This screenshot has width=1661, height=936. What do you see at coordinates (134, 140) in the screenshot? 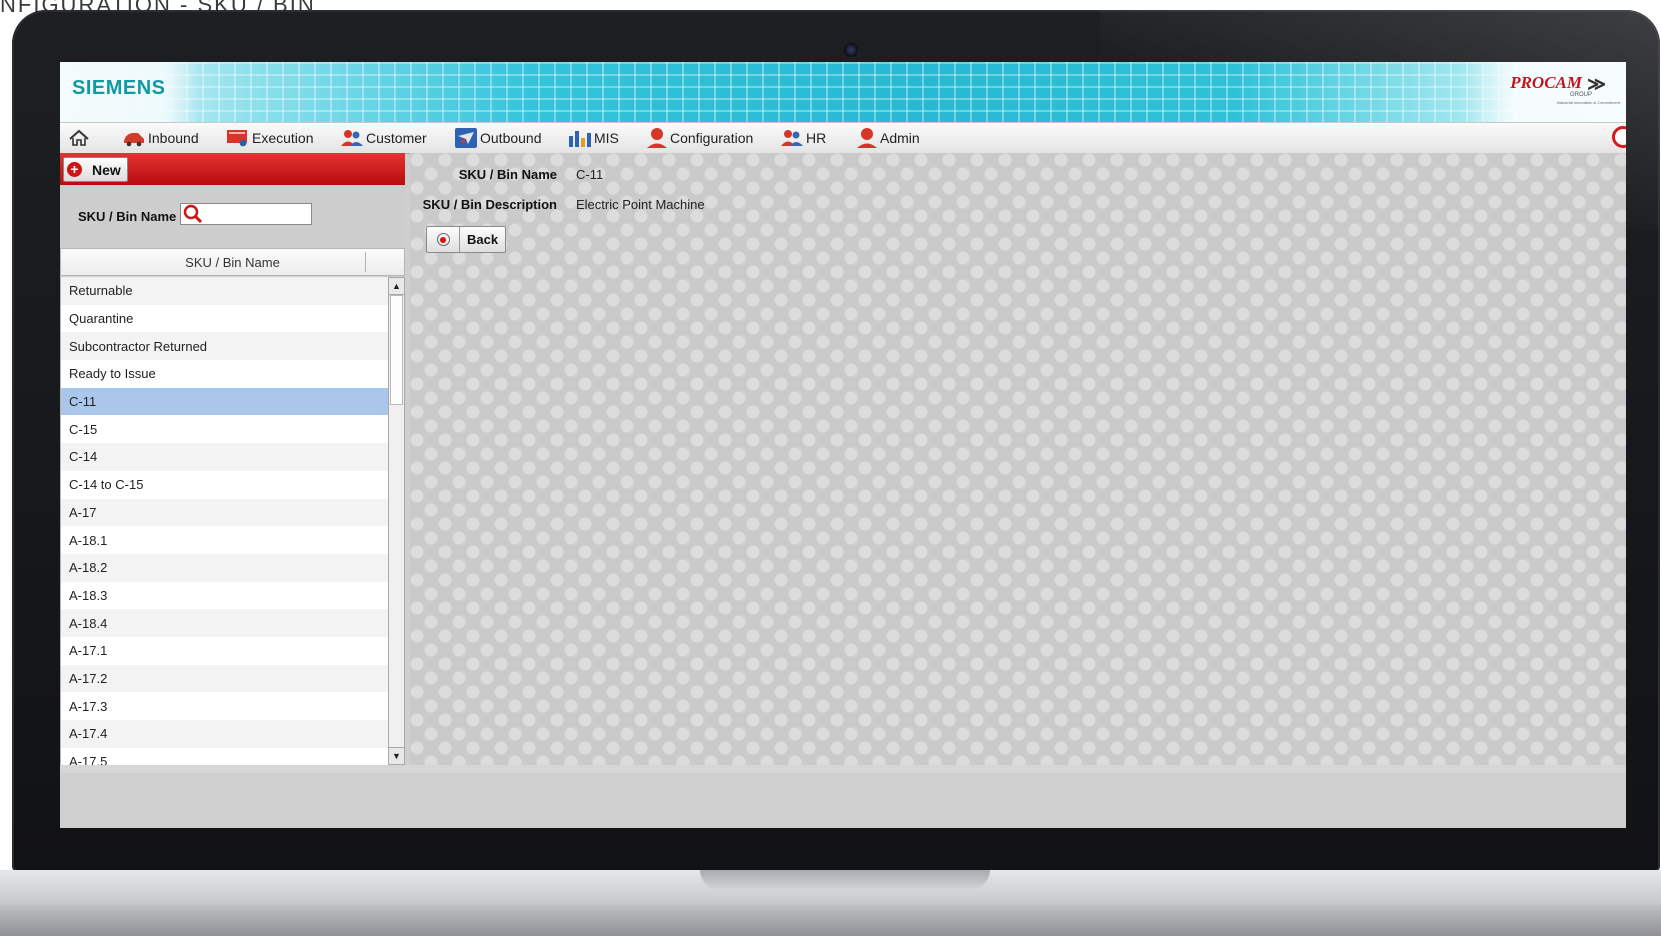
I see `truck-icon` at bounding box center [134, 140].